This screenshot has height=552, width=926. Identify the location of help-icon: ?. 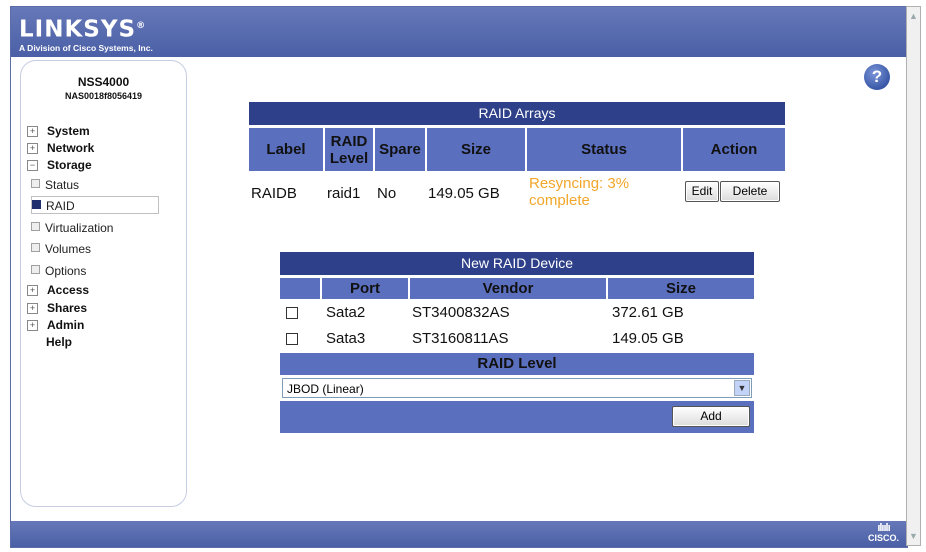
(877, 77).